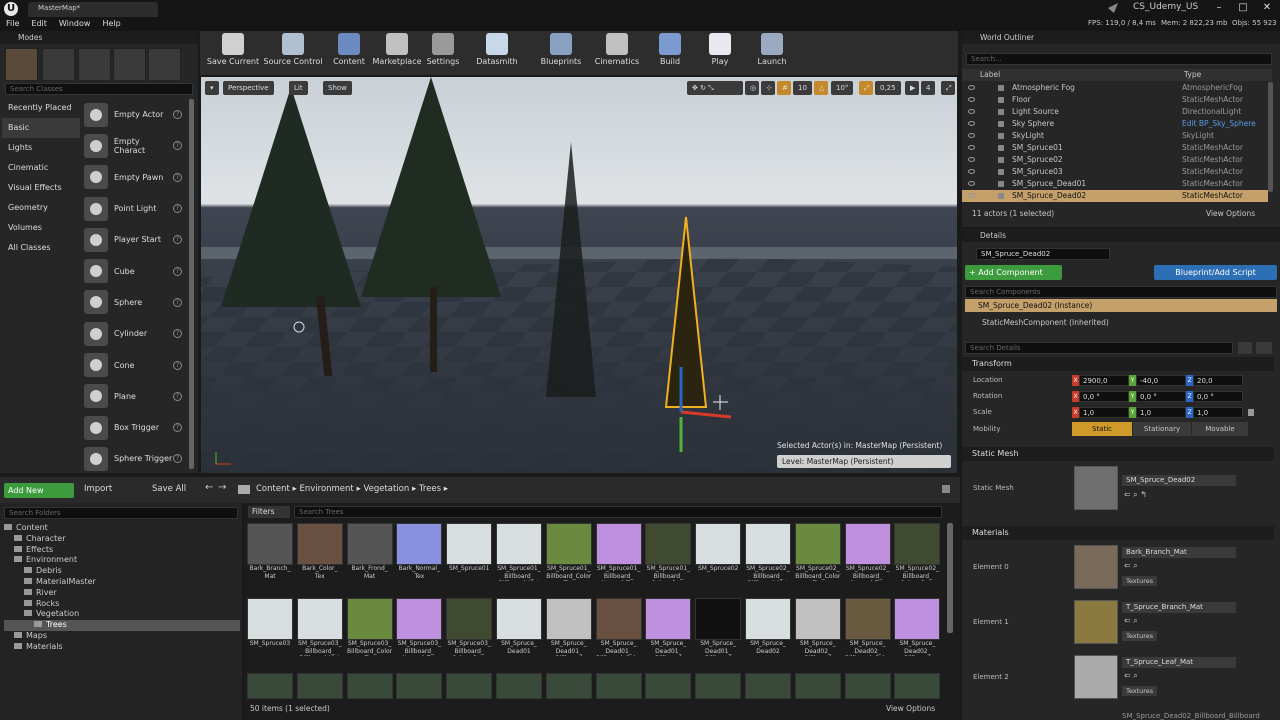  What do you see at coordinates (273, 489) in the screenshot?
I see `breadcrumb-content: Content` at bounding box center [273, 489].